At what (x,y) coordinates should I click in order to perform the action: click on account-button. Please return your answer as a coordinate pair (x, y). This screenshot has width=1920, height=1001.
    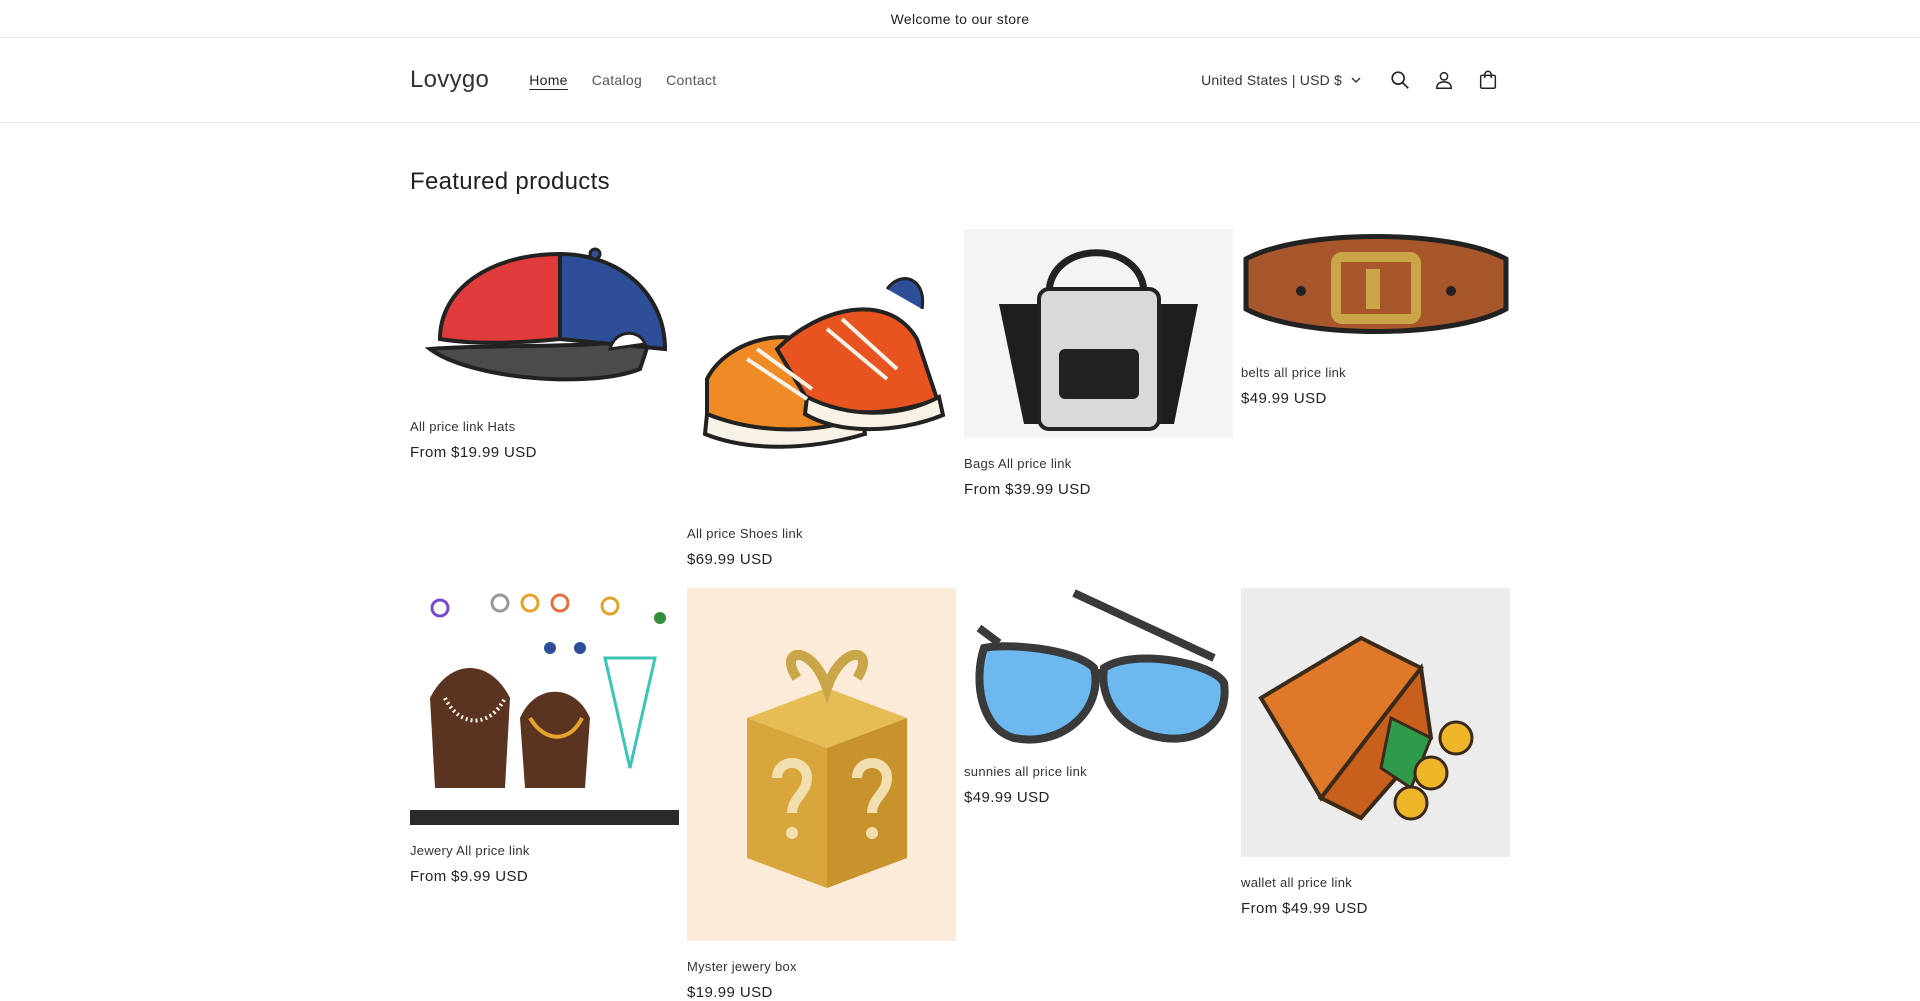
    Looking at the image, I should click on (1444, 80).